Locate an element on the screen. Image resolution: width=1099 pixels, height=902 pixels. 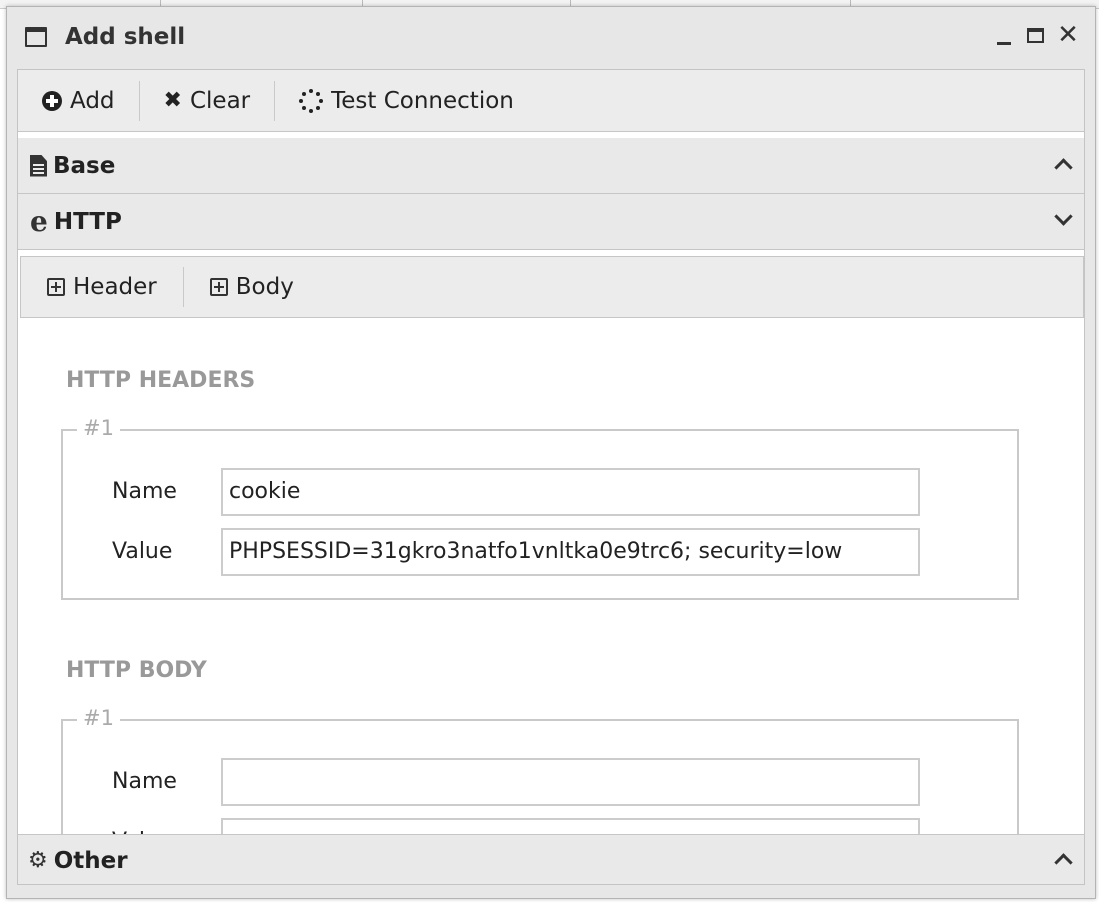
window-title: Add shell is located at coordinates (125, 37).